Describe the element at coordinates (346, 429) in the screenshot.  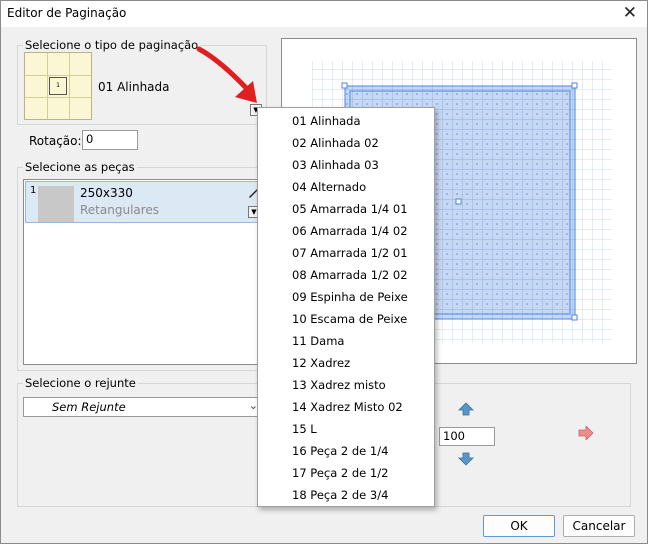
I see `dropdown-option: 15 L` at that location.